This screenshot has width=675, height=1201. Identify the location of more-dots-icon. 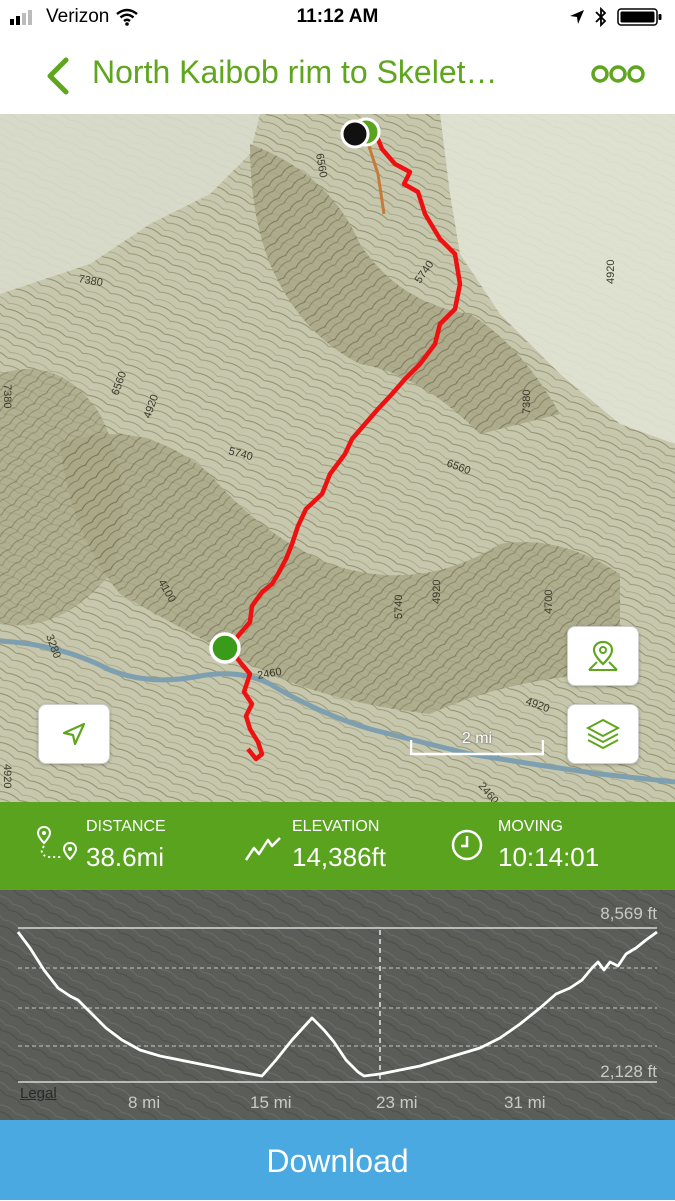
(618, 74).